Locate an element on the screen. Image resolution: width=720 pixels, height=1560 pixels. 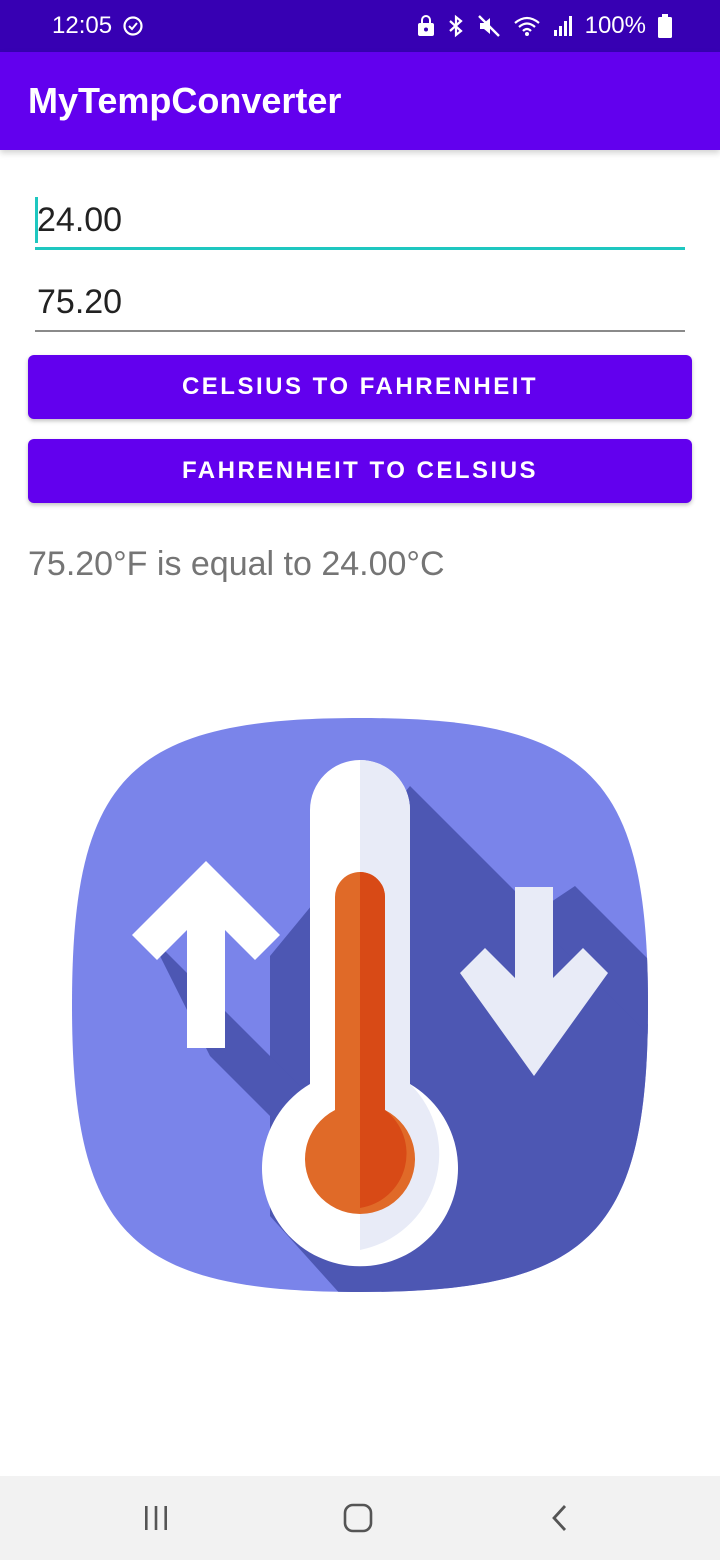
lock-icon is located at coordinates (426, 26).